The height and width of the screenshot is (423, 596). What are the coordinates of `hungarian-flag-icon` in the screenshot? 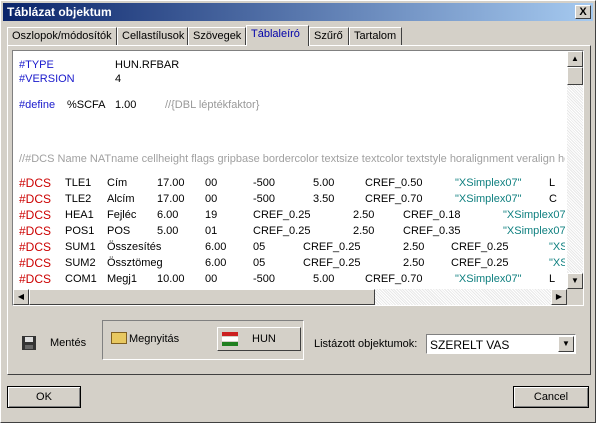 It's located at (230, 339).